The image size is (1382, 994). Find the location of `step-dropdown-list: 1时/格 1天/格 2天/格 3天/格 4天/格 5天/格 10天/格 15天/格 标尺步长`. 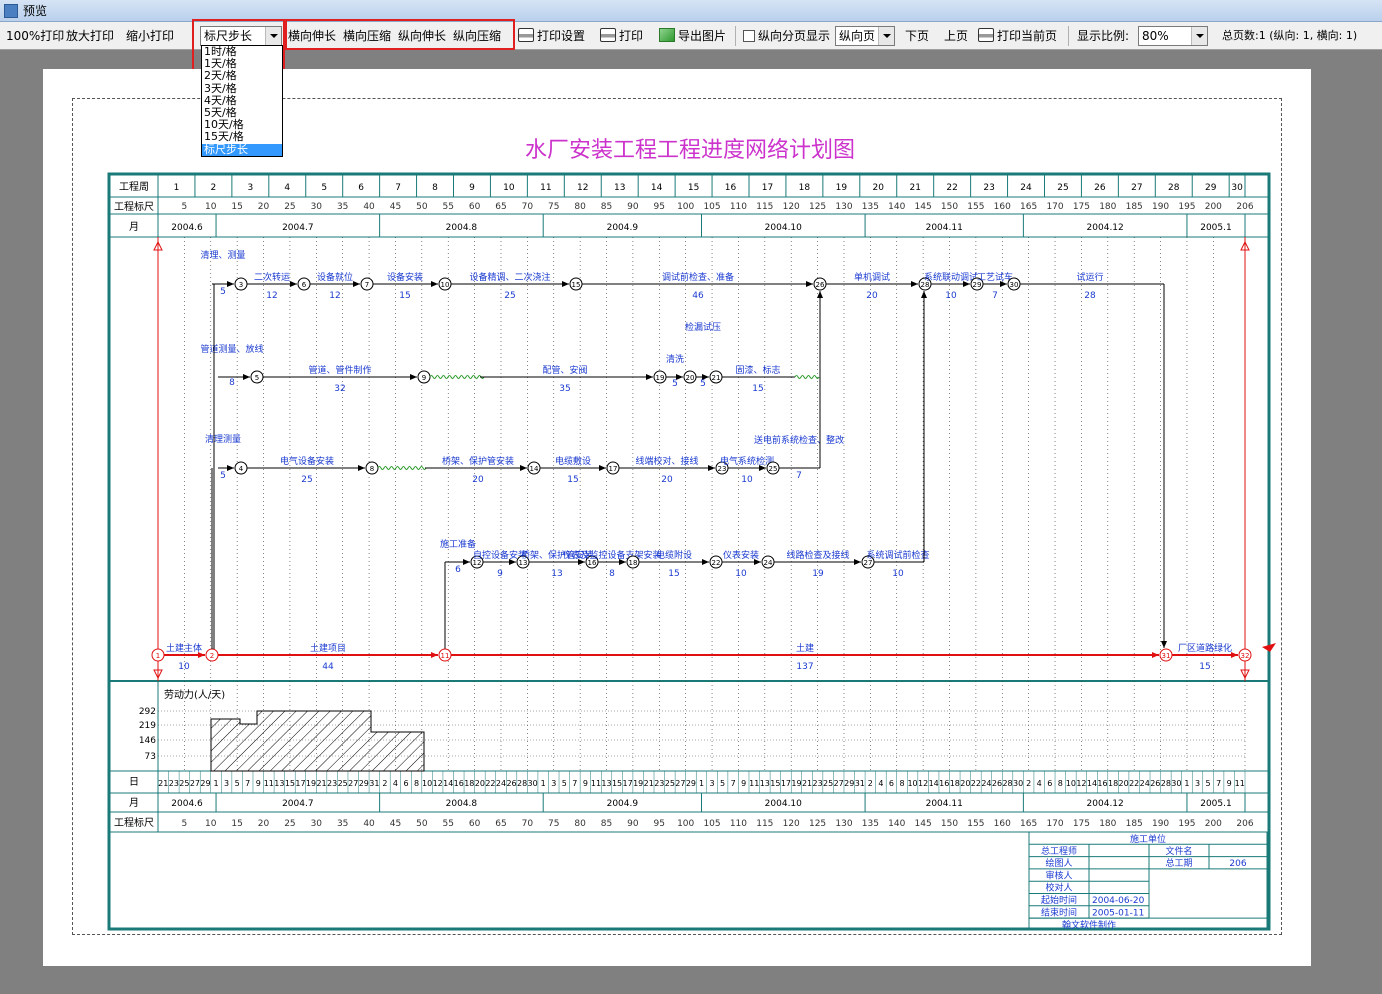

step-dropdown-list: 1时/格 1天/格 2天/格 3天/格 4天/格 5天/格 10天/格 15天/格 标尺步长 is located at coordinates (242, 101).